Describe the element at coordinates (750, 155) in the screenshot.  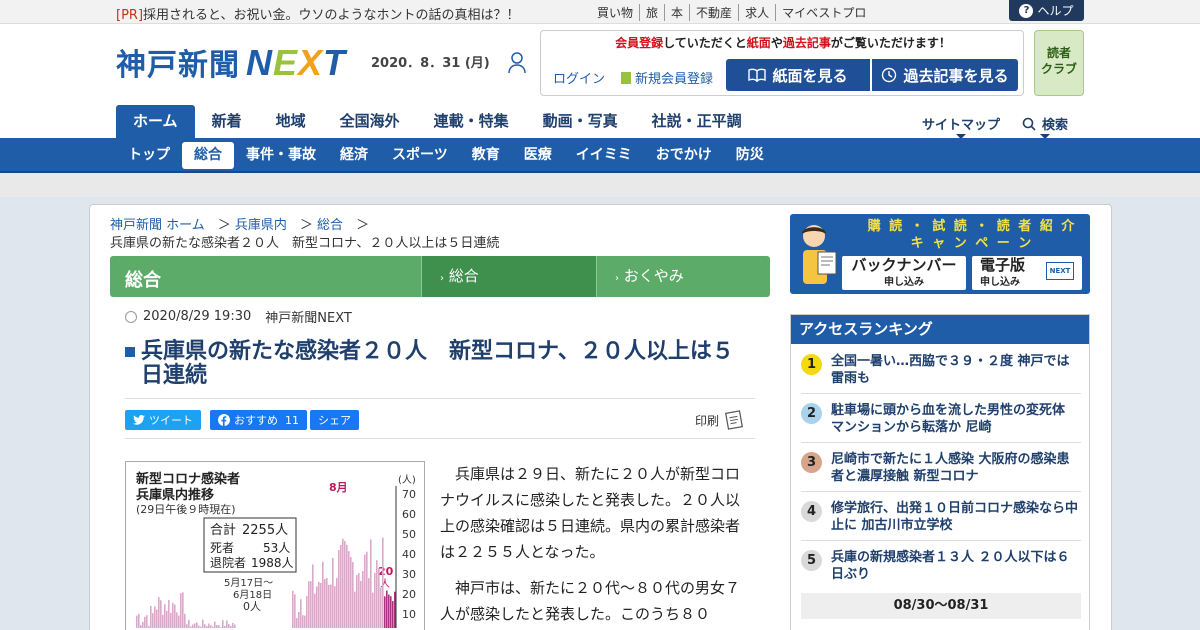
I see `subnav-disaster: 防災` at that location.